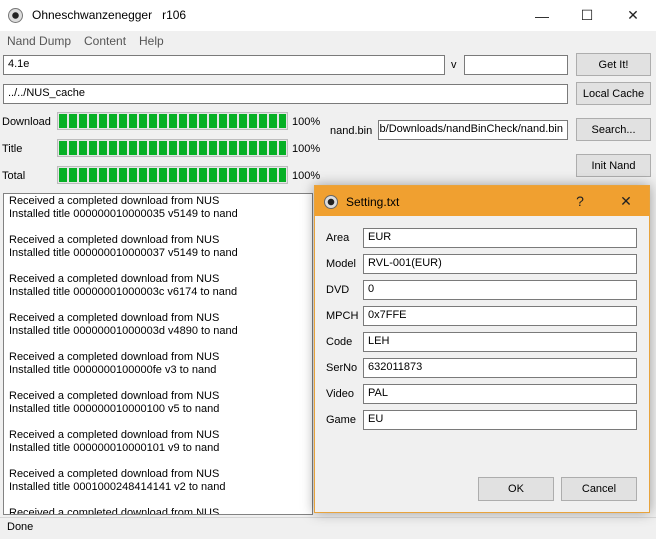 This screenshot has width=656, height=539. I want to click on download-progress-bar, so click(172, 121).